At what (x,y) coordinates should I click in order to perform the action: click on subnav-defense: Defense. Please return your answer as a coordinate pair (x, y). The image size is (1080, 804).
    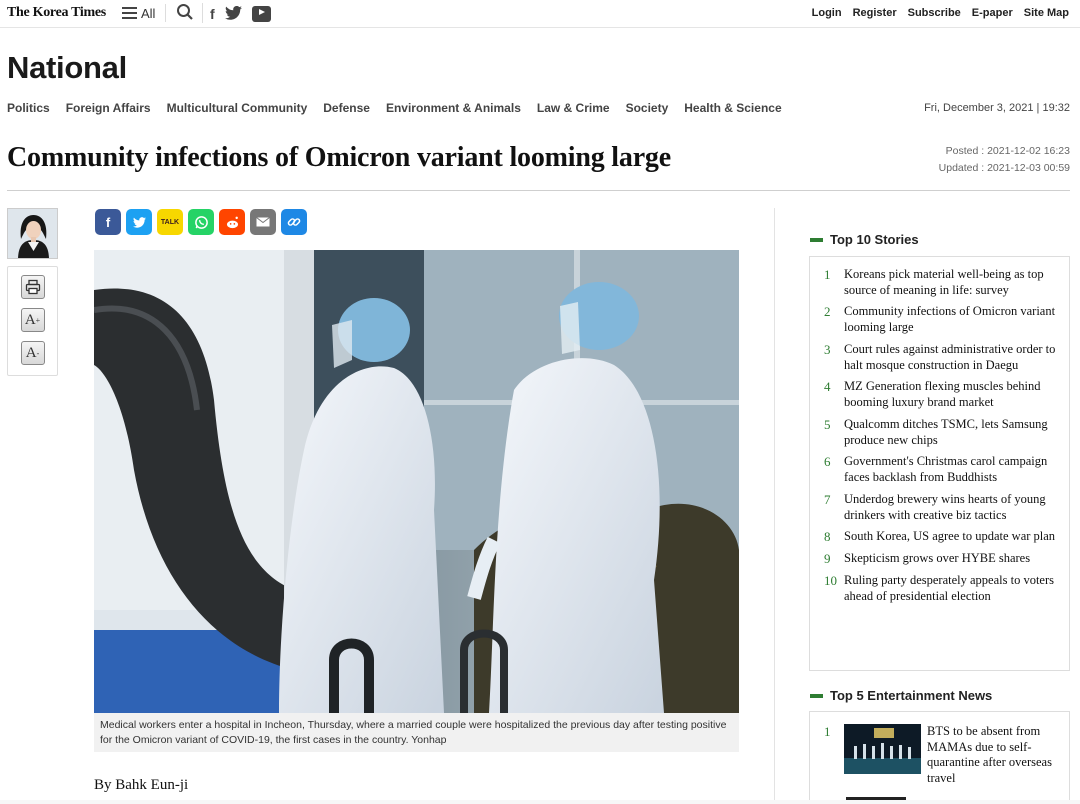
    Looking at the image, I should click on (346, 108).